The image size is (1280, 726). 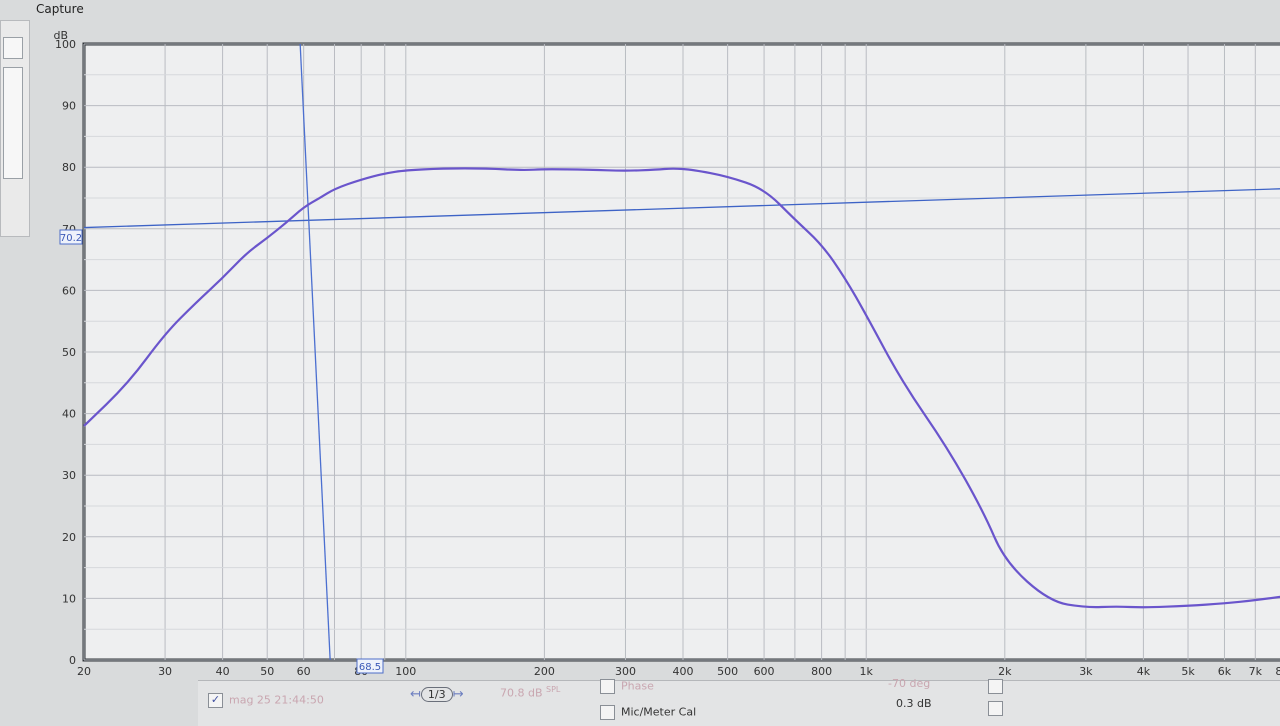 I want to click on level-unit: SPL, so click(x=553, y=689).